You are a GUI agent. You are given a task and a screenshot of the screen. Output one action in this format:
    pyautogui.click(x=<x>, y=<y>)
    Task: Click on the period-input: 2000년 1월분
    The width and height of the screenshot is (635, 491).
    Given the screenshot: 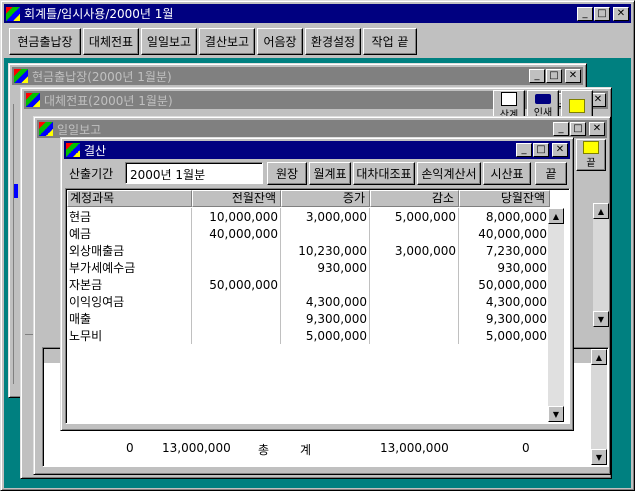 What is the action you would take?
    pyautogui.click(x=194, y=173)
    